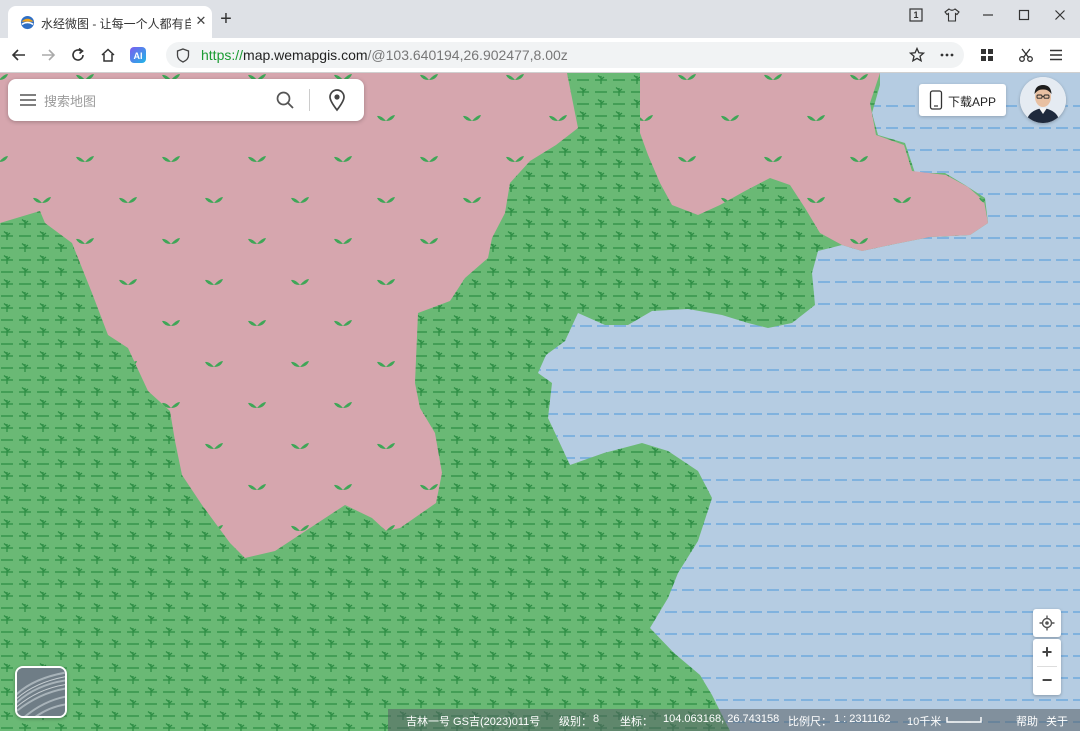 This screenshot has width=1080, height=731. What do you see at coordinates (596, 719) in the screenshot?
I see `zoom-level-value: 8` at bounding box center [596, 719].